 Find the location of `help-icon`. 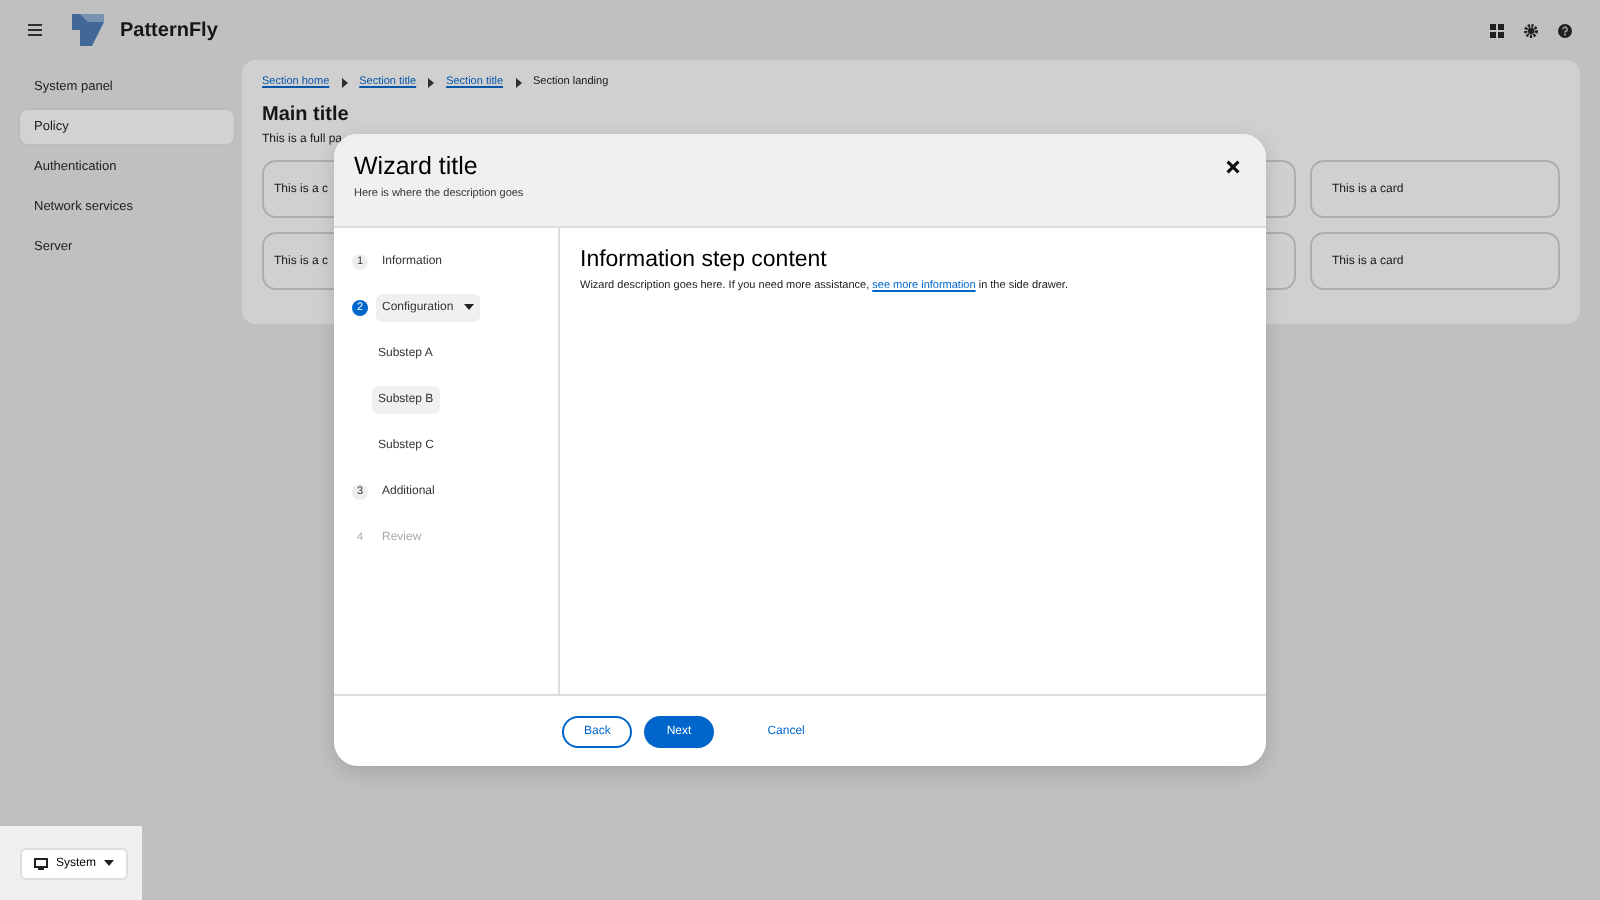

help-icon is located at coordinates (1565, 30).